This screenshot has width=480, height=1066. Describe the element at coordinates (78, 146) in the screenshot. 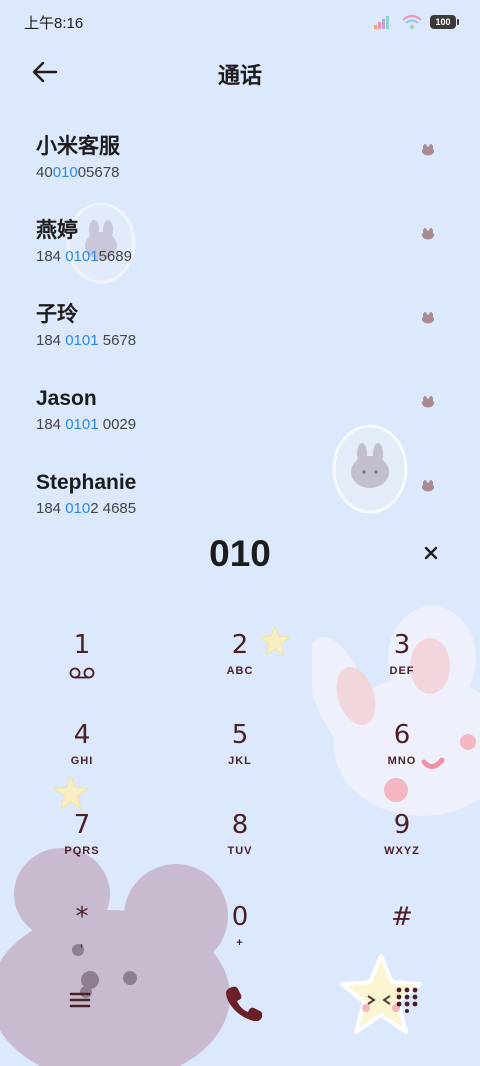

I see `contact-name: 小米客服` at that location.